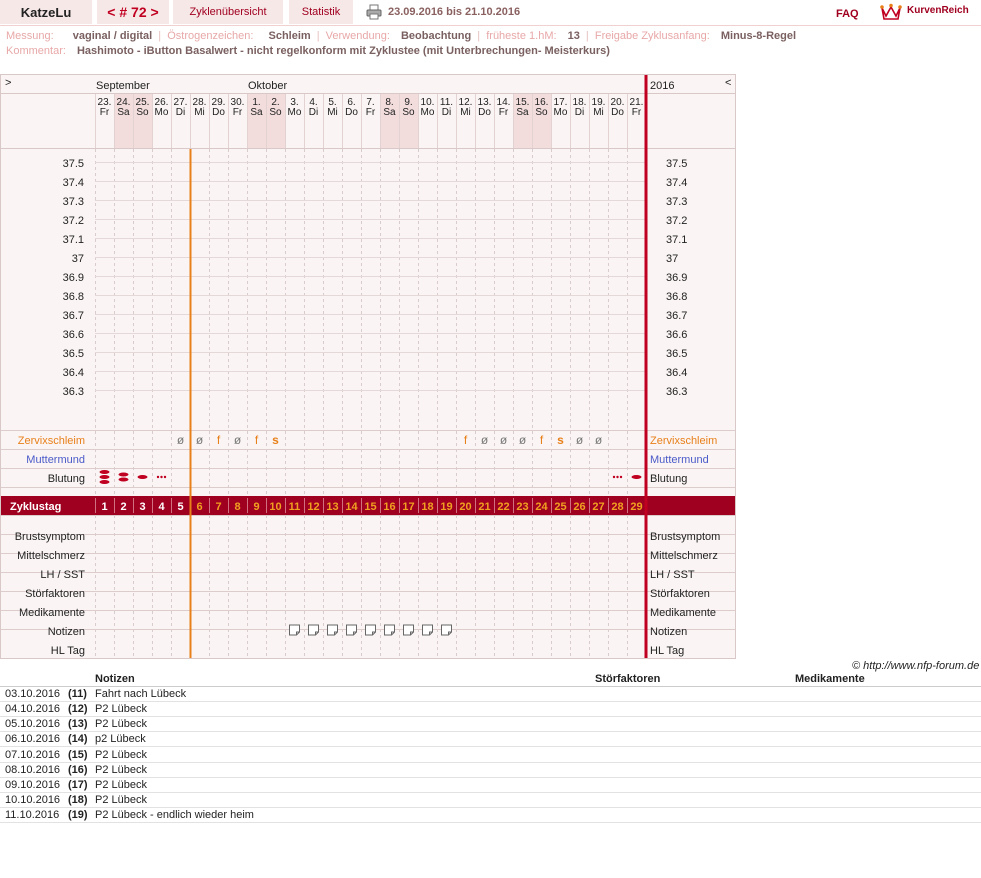  Describe the element at coordinates (916, 666) in the screenshot. I see `copyright: © http://www.nfp-forum.de` at that location.